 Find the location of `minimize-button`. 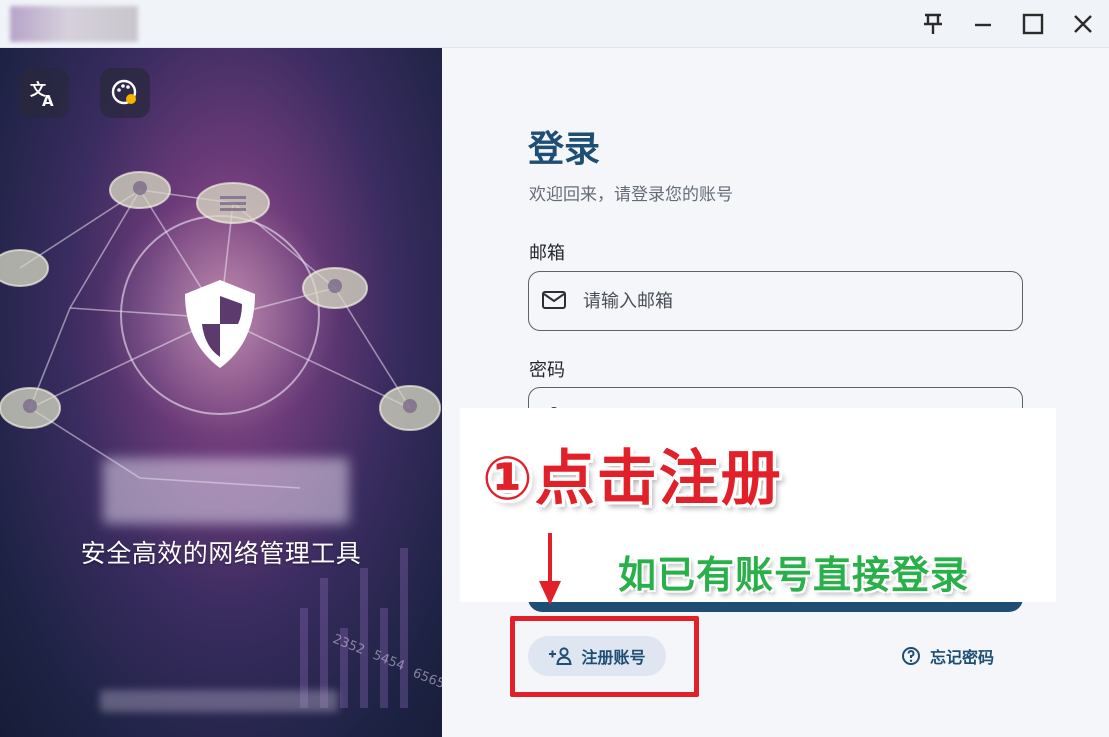

minimize-button is located at coordinates (983, 24).